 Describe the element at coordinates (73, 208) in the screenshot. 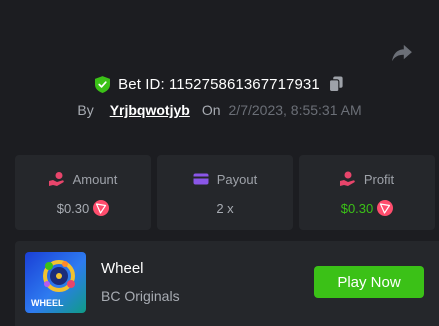

I see `stat-amount-value: $0.30` at that location.